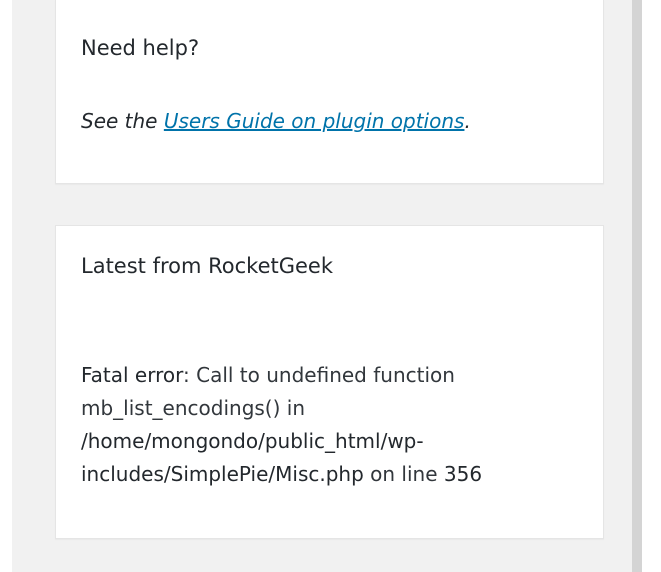  What do you see at coordinates (463, 474) in the screenshot?
I see `error-line-number: 356` at bounding box center [463, 474].